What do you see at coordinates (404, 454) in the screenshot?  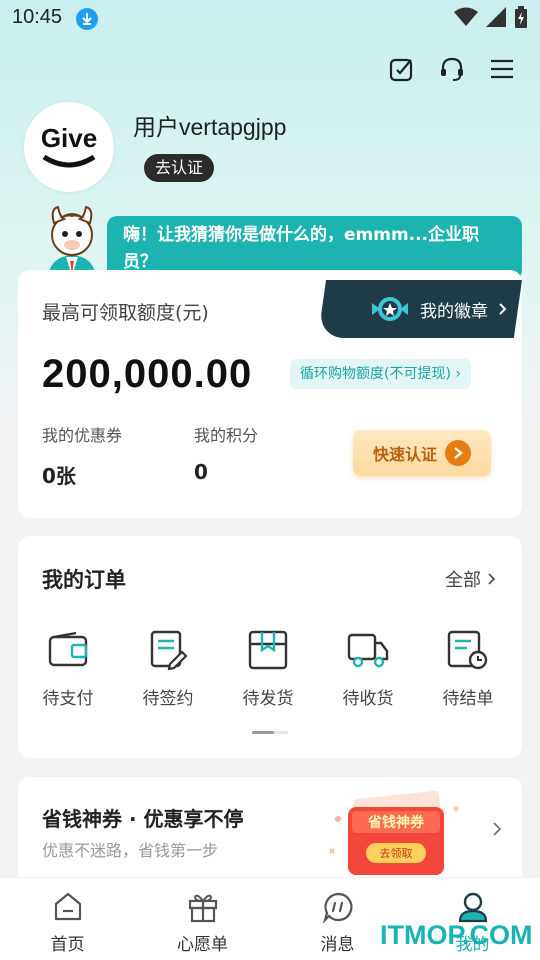 I see `quick-verify-label: 快速认证` at bounding box center [404, 454].